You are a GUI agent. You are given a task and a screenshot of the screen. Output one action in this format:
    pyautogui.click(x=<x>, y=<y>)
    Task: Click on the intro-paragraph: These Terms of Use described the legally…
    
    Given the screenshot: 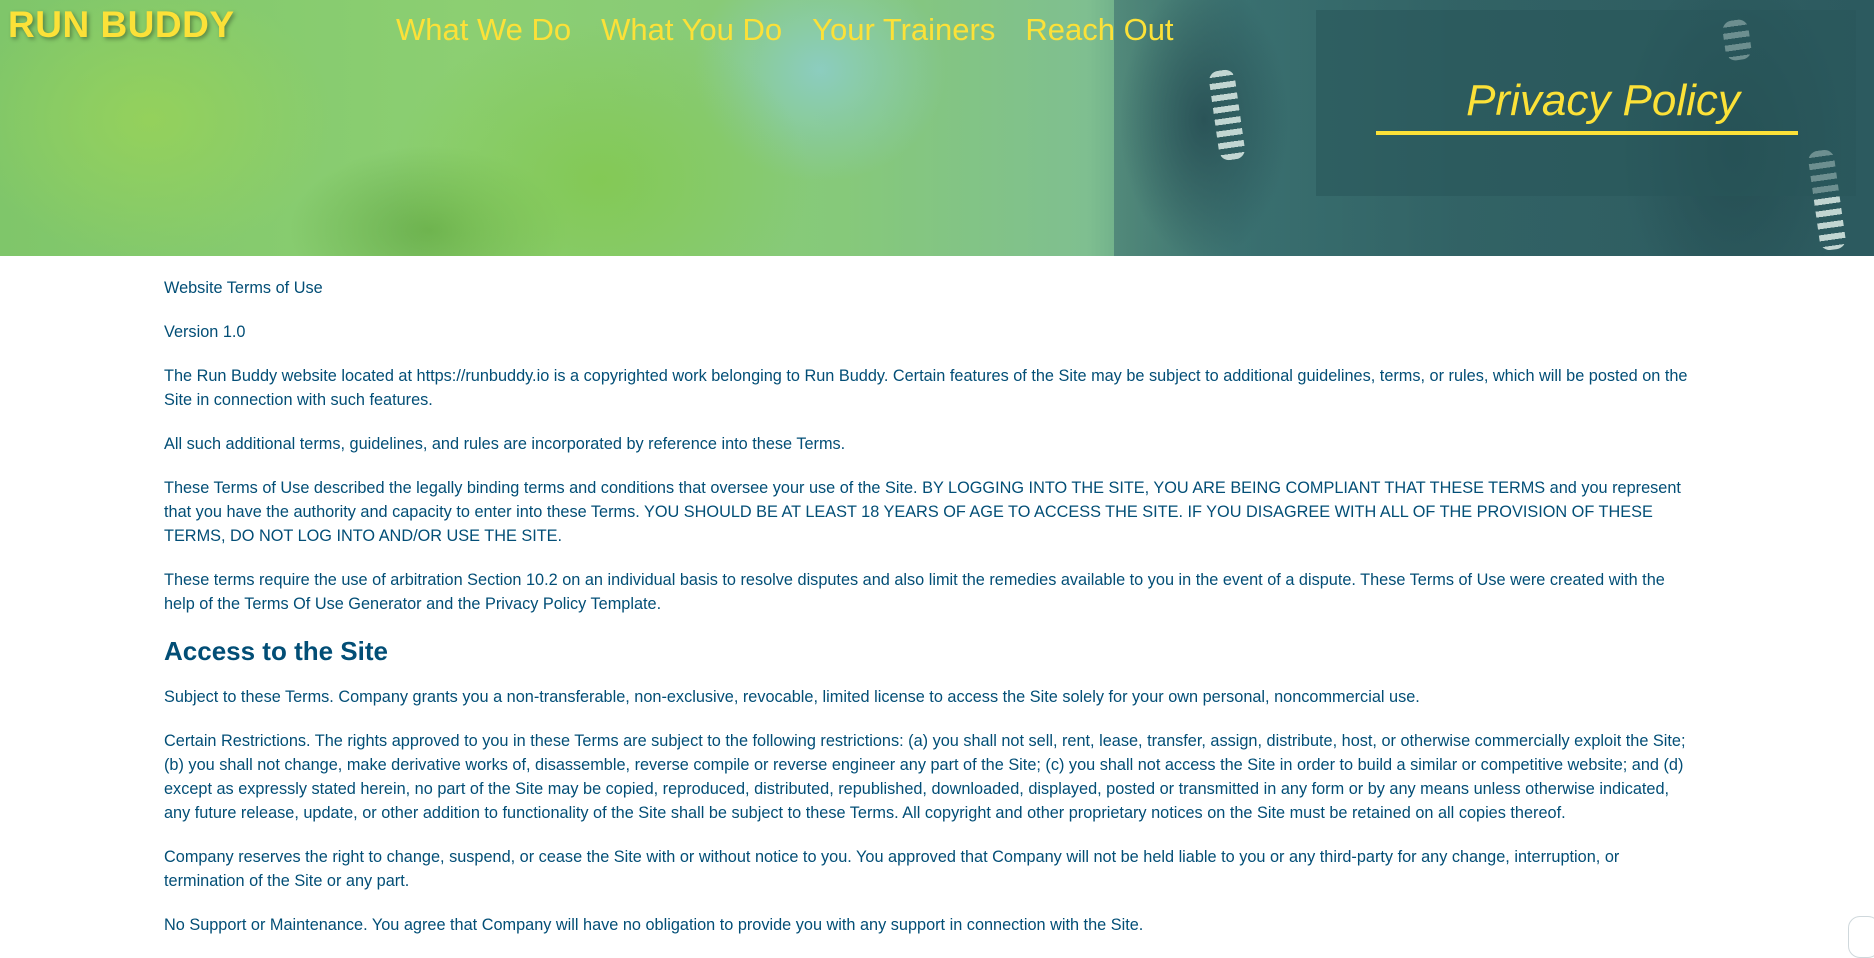 What is the action you would take?
    pyautogui.click(x=922, y=512)
    